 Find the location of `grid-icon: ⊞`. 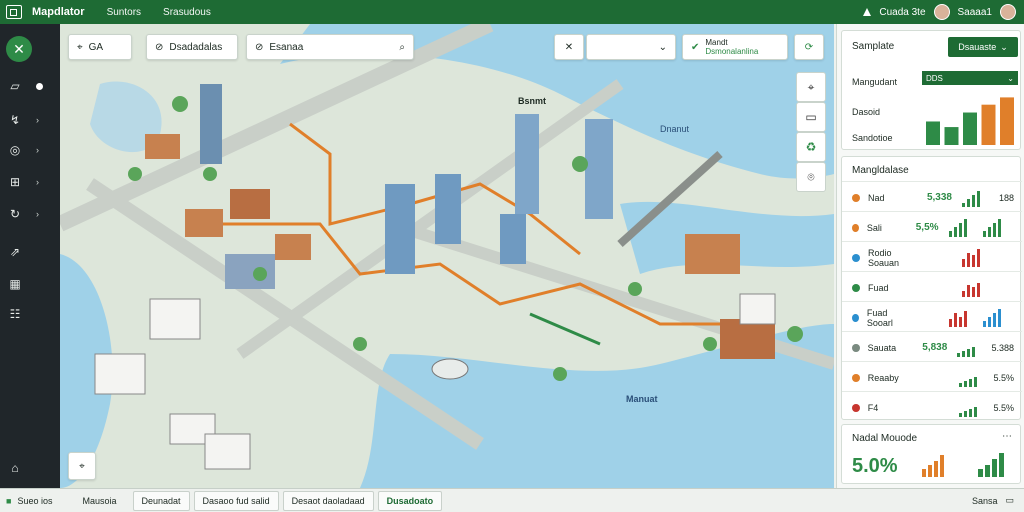

grid-icon: ⊞ is located at coordinates (15, 182).